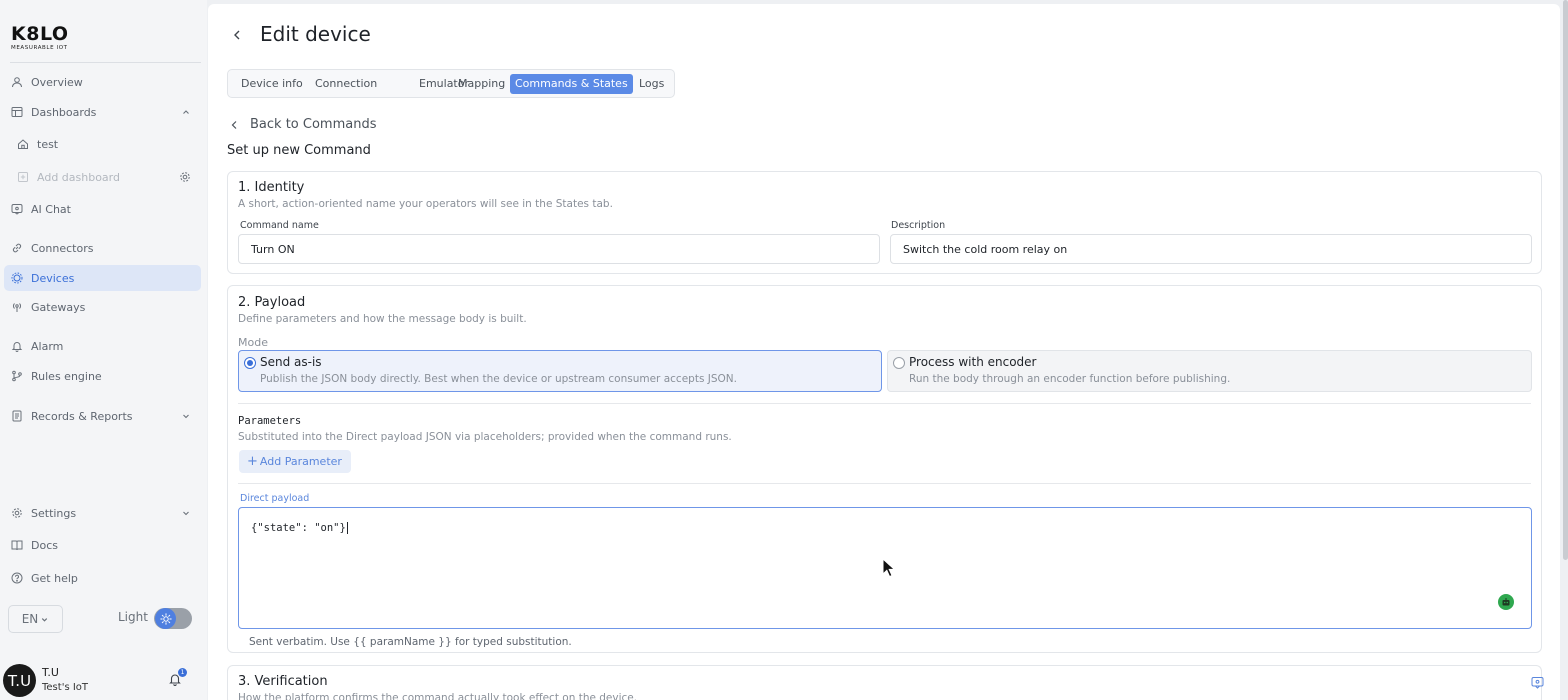  I want to click on dashboard-icon, so click(17, 112).